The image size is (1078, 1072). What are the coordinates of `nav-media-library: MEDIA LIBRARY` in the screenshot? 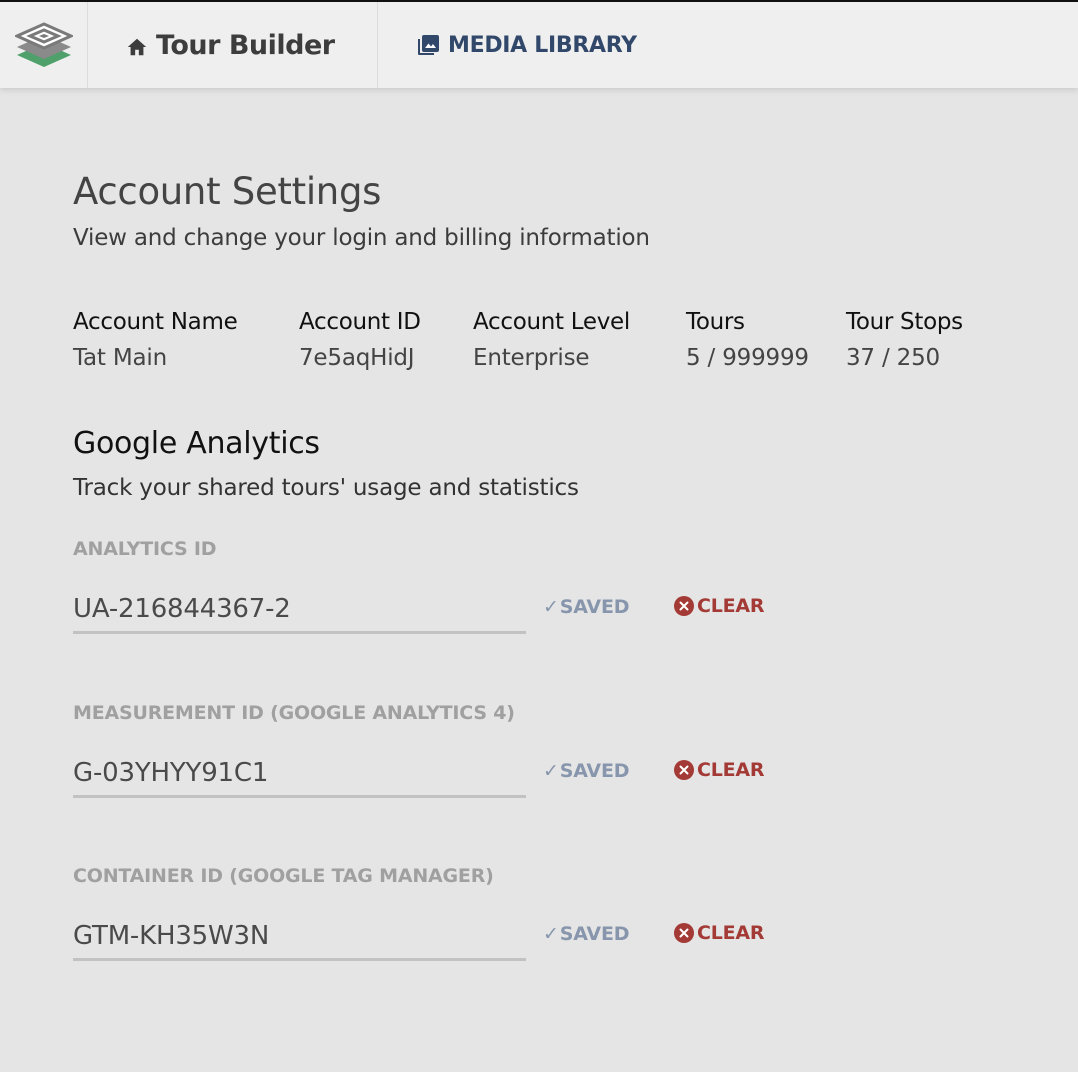 It's located at (507, 45).